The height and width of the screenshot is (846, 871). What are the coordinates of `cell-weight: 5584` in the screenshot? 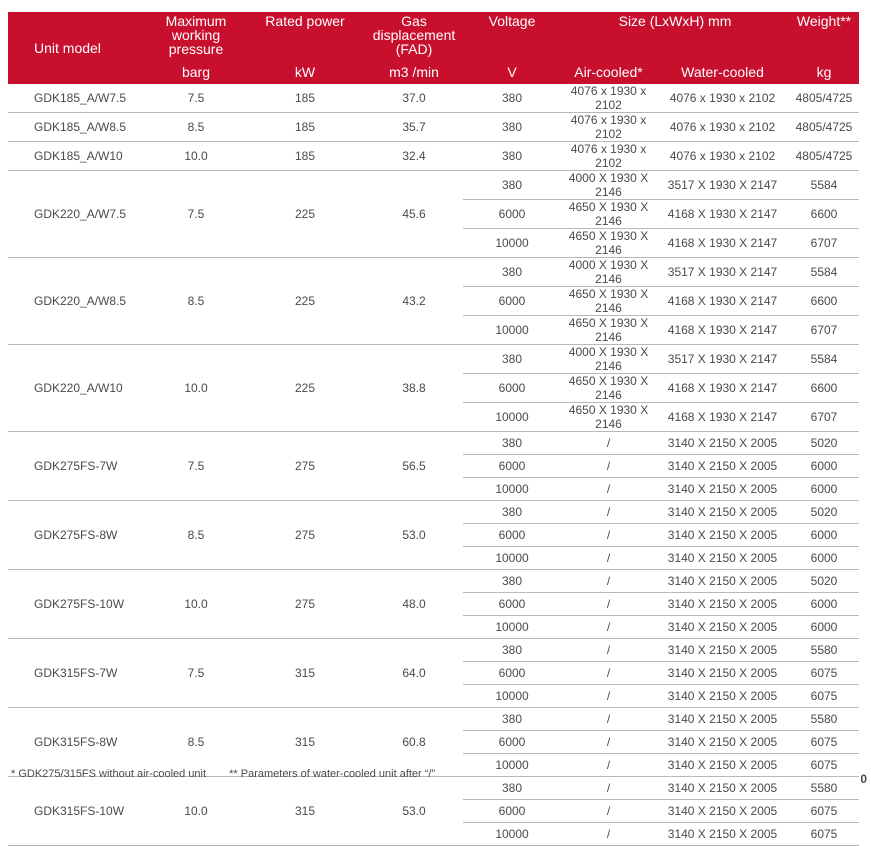 It's located at (824, 359).